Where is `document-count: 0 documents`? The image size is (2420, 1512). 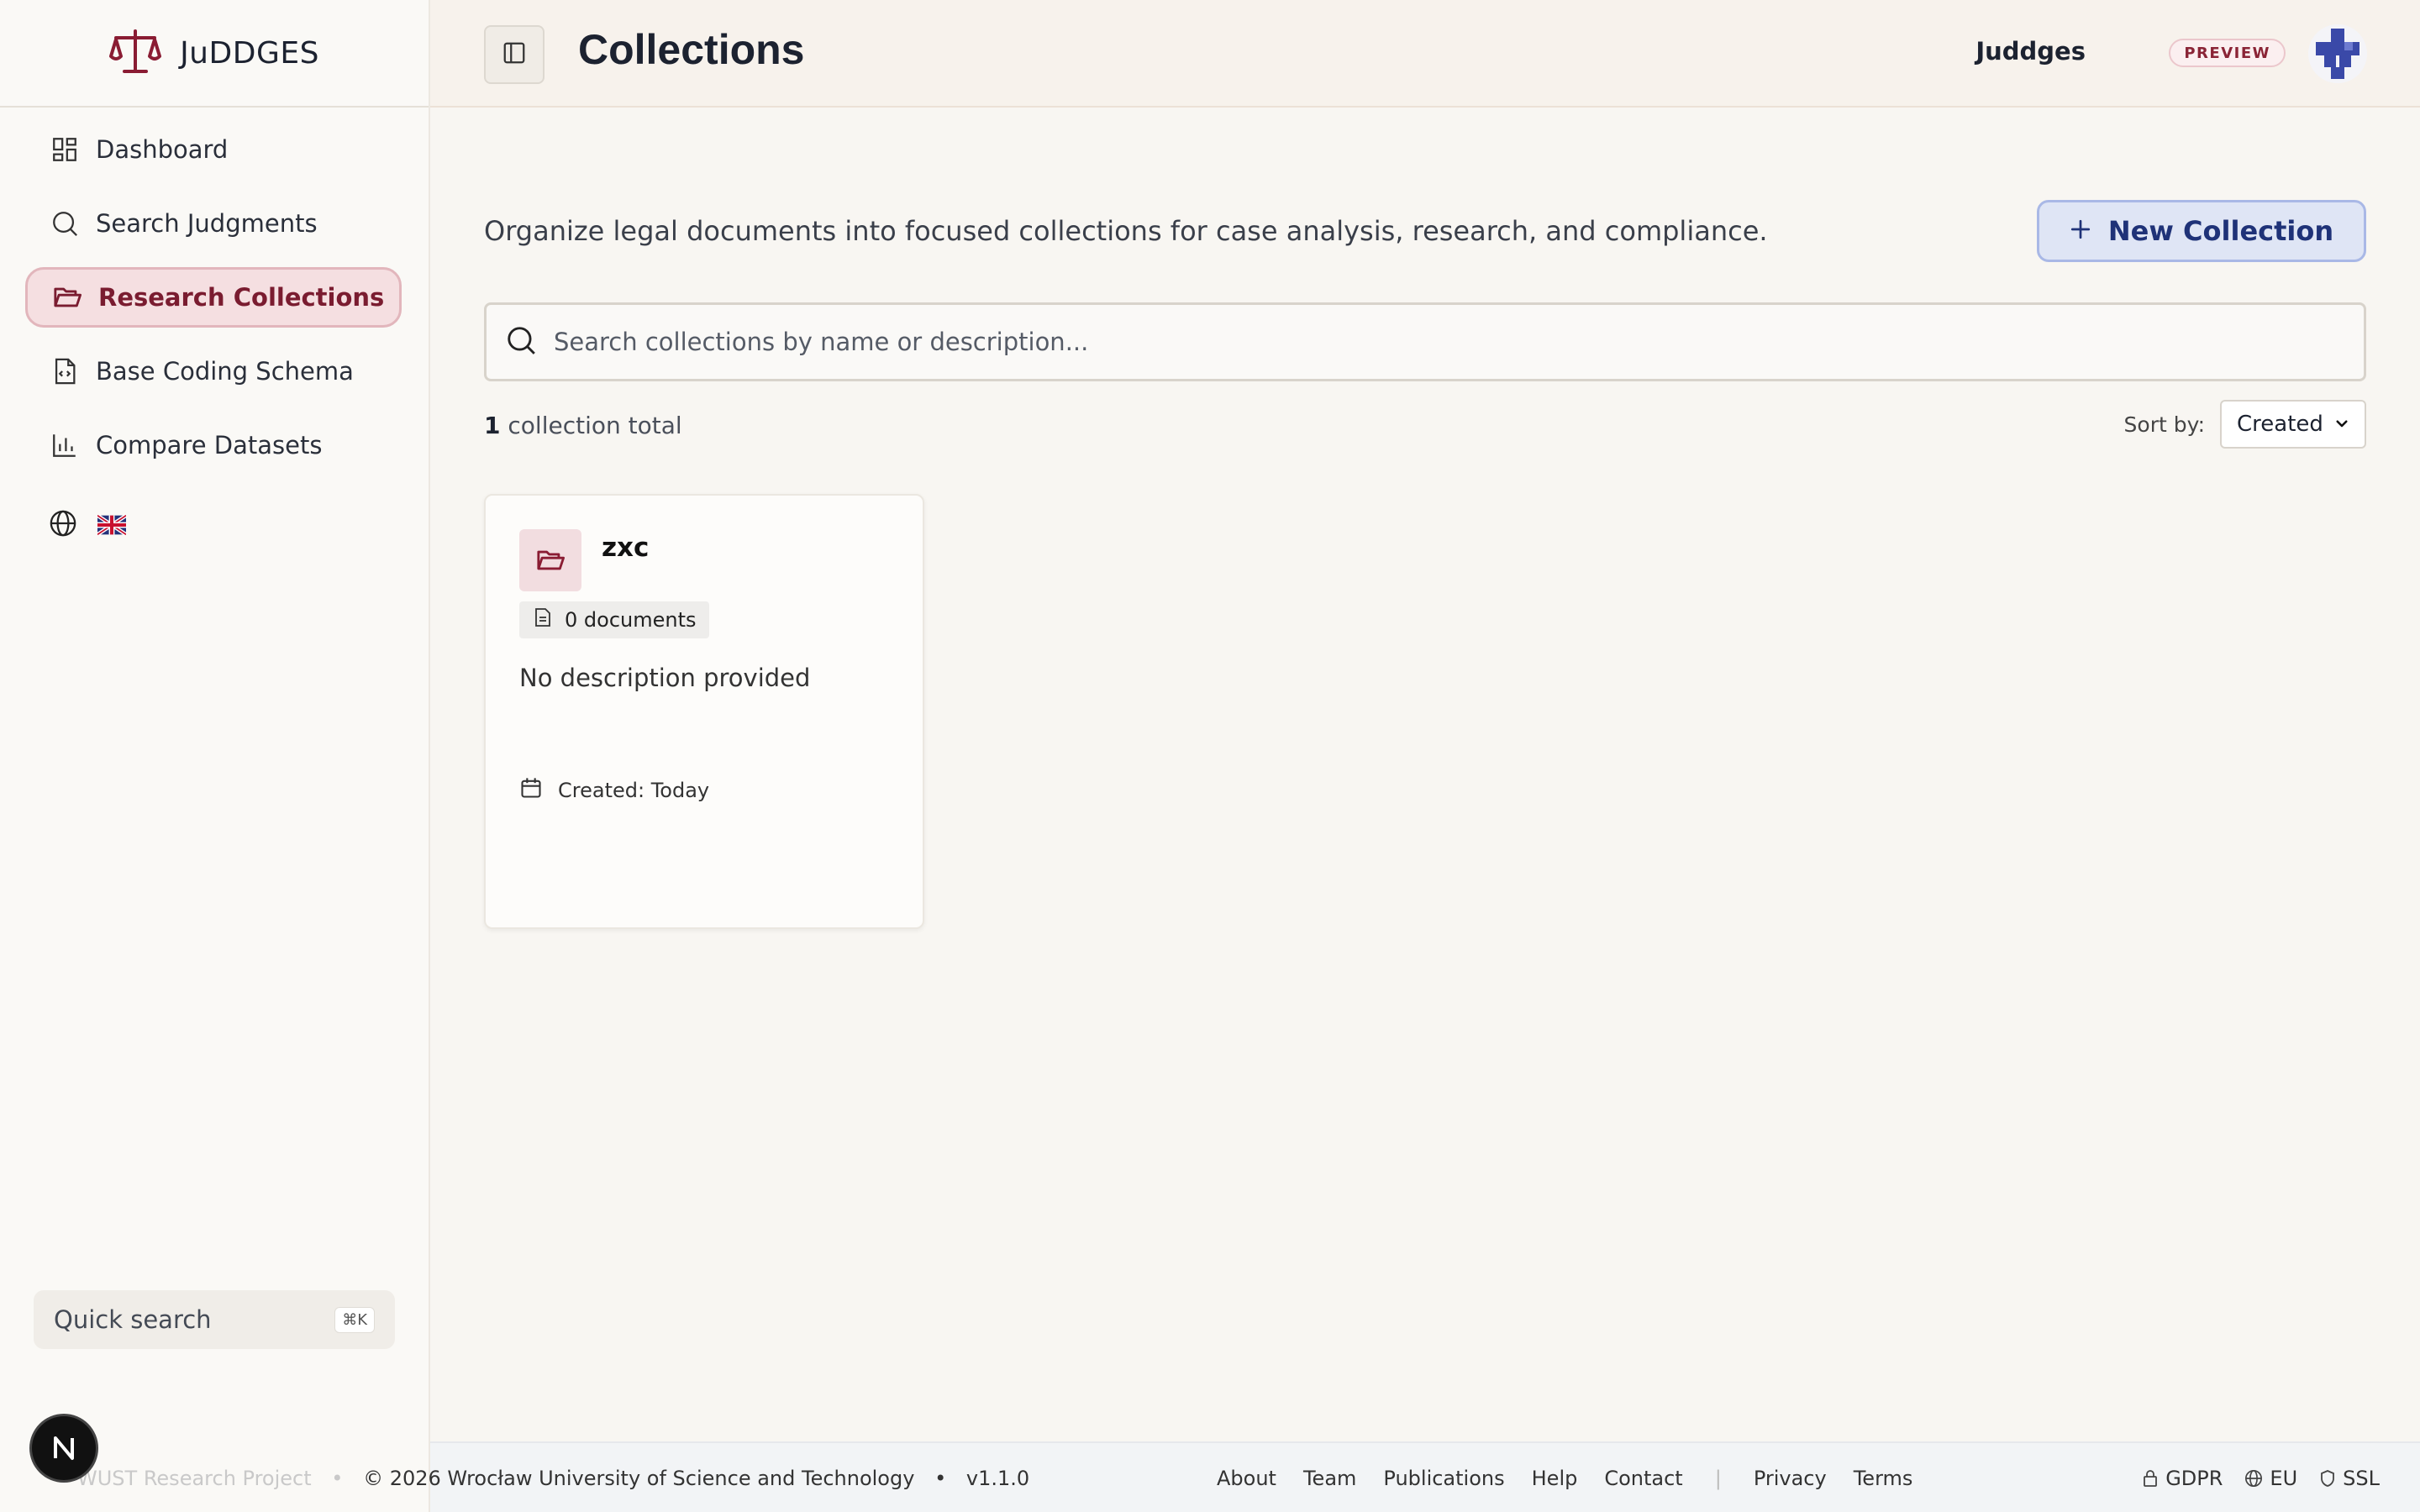
document-count: 0 documents is located at coordinates (631, 620).